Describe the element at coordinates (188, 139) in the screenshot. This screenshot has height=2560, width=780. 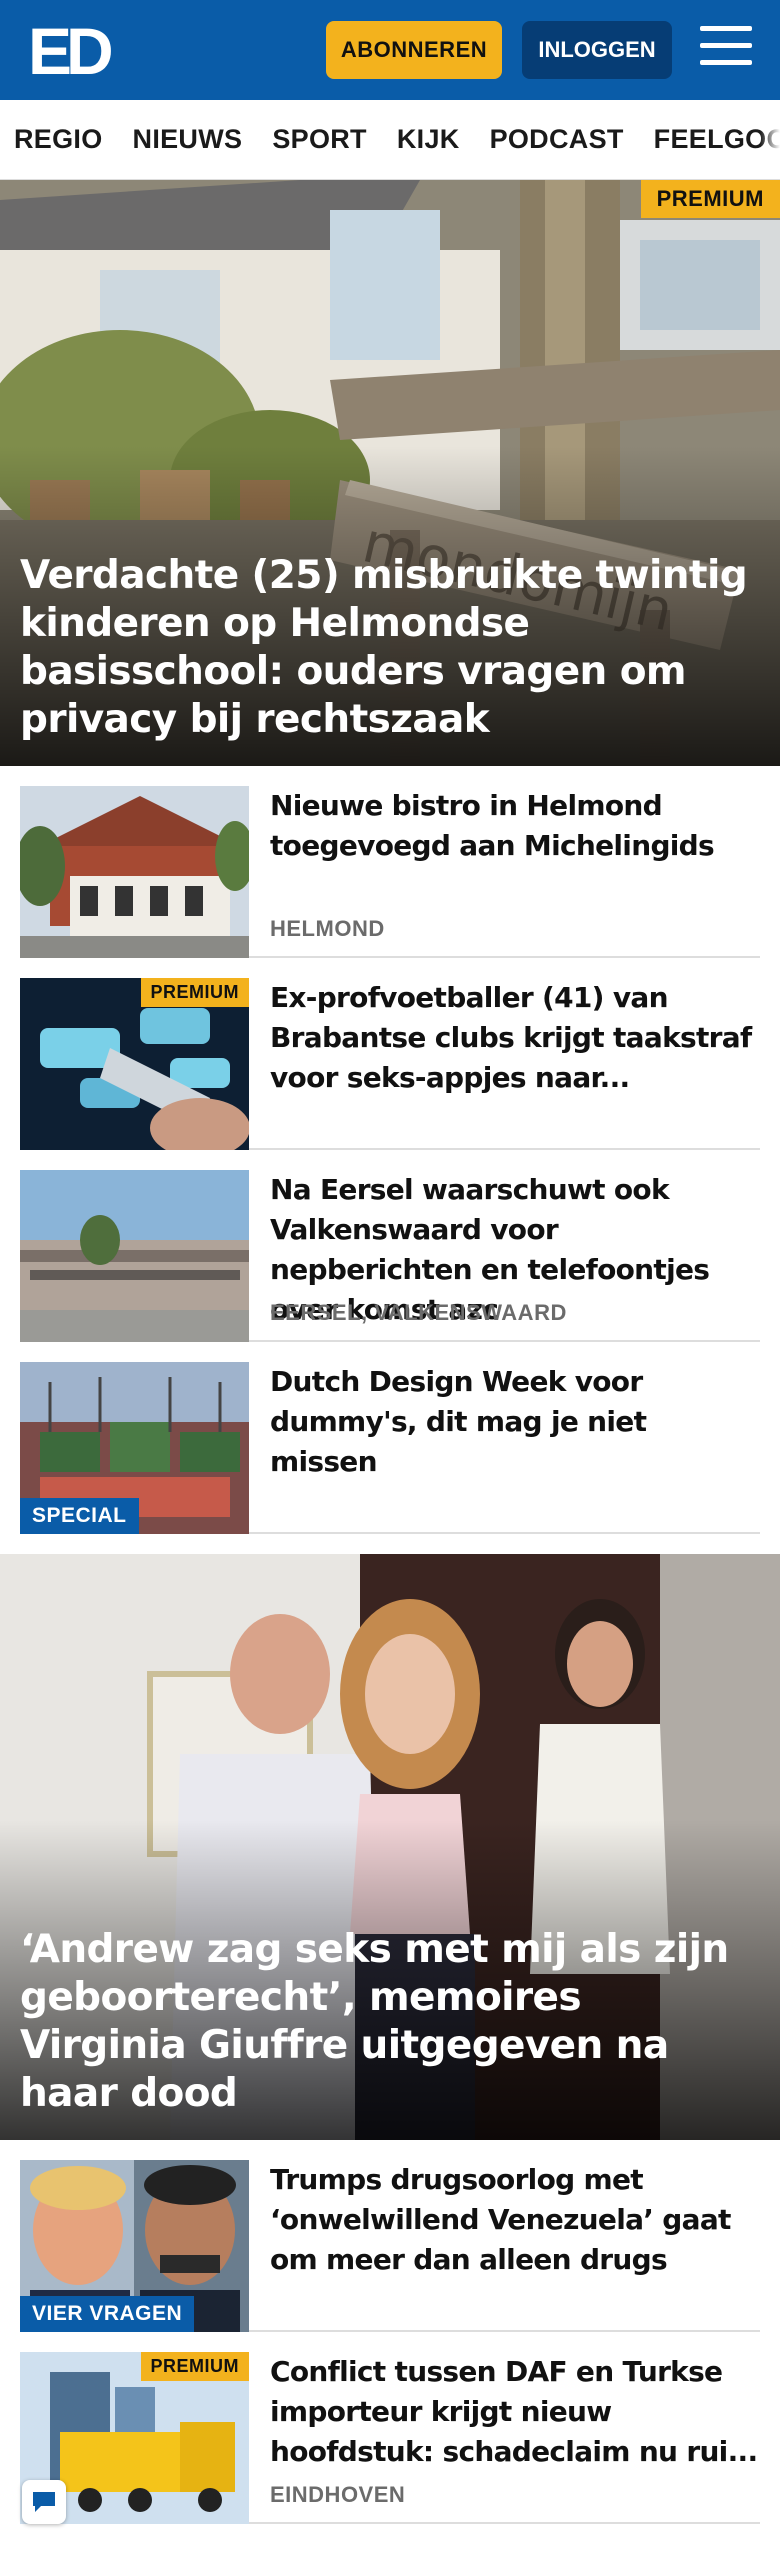
I see `nav-item-nieuws: NIEUWS` at that location.